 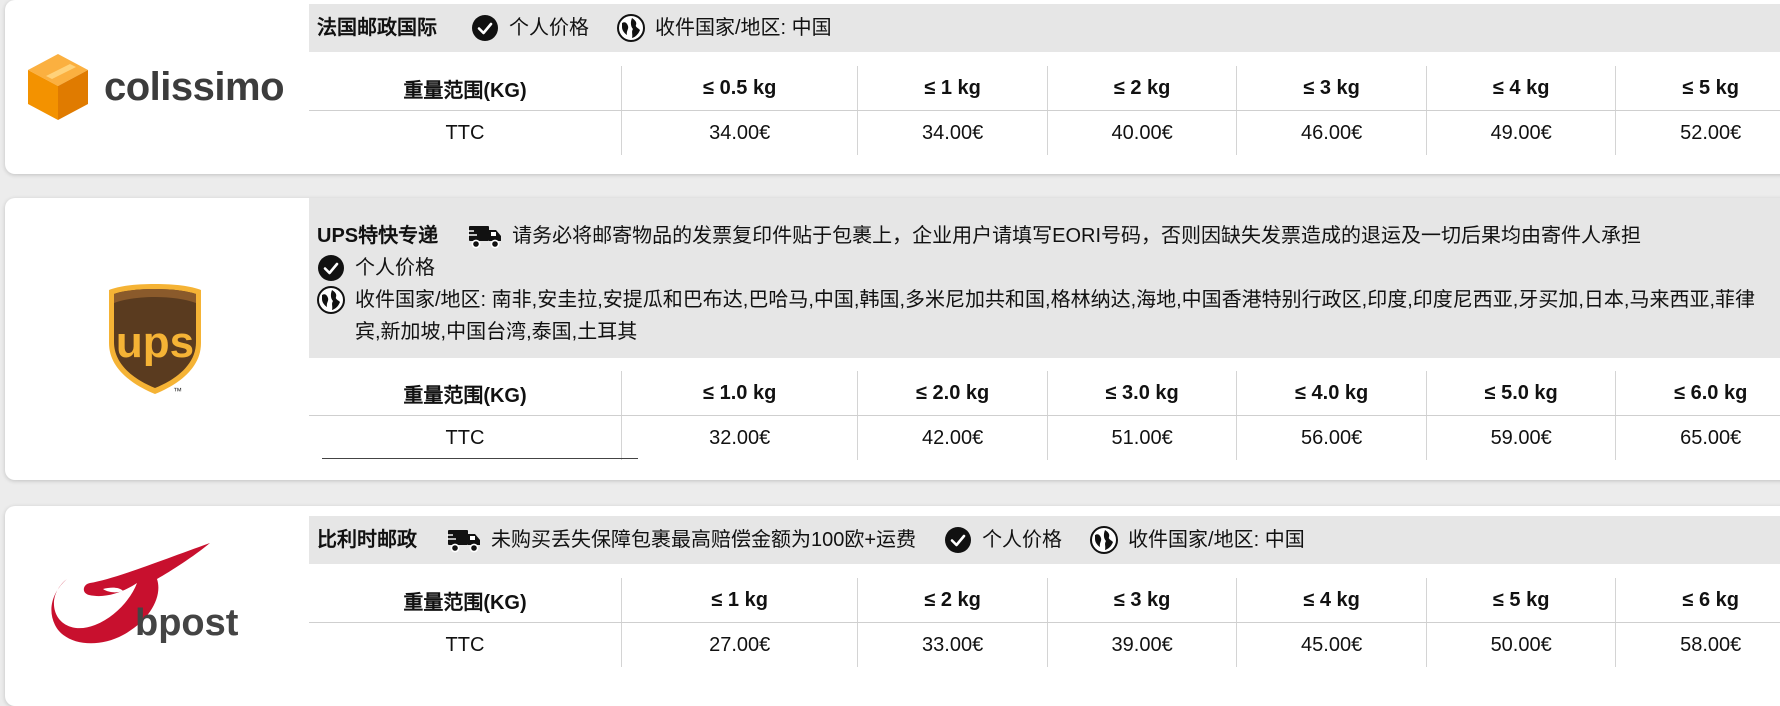 What do you see at coordinates (1711, 644) in the screenshot?
I see `price-cell: 58.00€` at bounding box center [1711, 644].